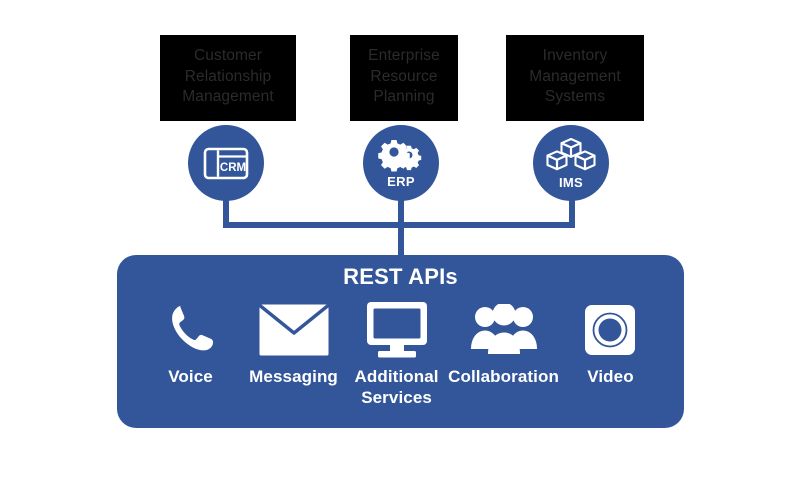  I want to click on browser-window-icon: CRM, so click(226, 163).